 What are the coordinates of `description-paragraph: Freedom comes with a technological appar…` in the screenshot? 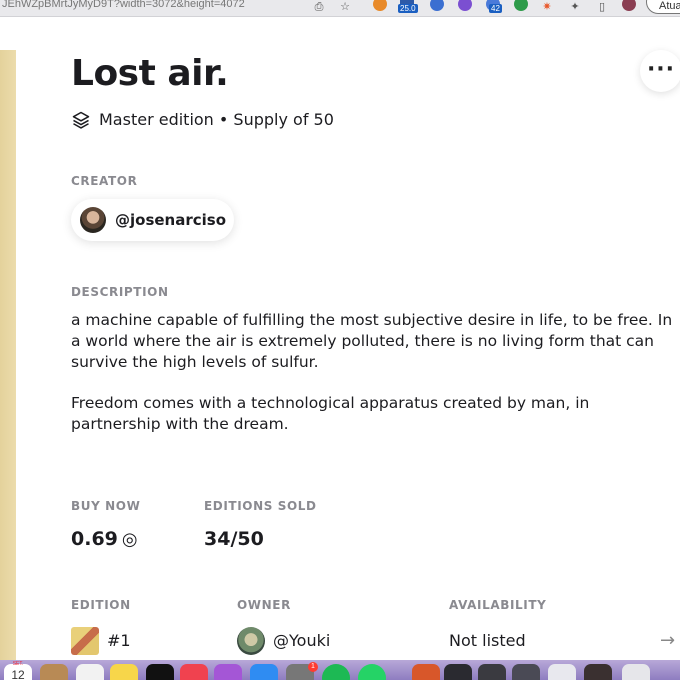 It's located at (330, 413).